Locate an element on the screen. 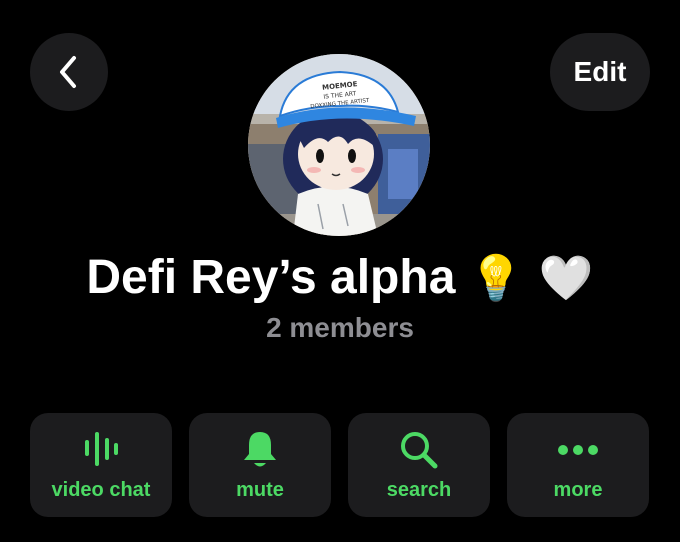 The height and width of the screenshot is (542, 680). more-button: more is located at coordinates (578, 465).